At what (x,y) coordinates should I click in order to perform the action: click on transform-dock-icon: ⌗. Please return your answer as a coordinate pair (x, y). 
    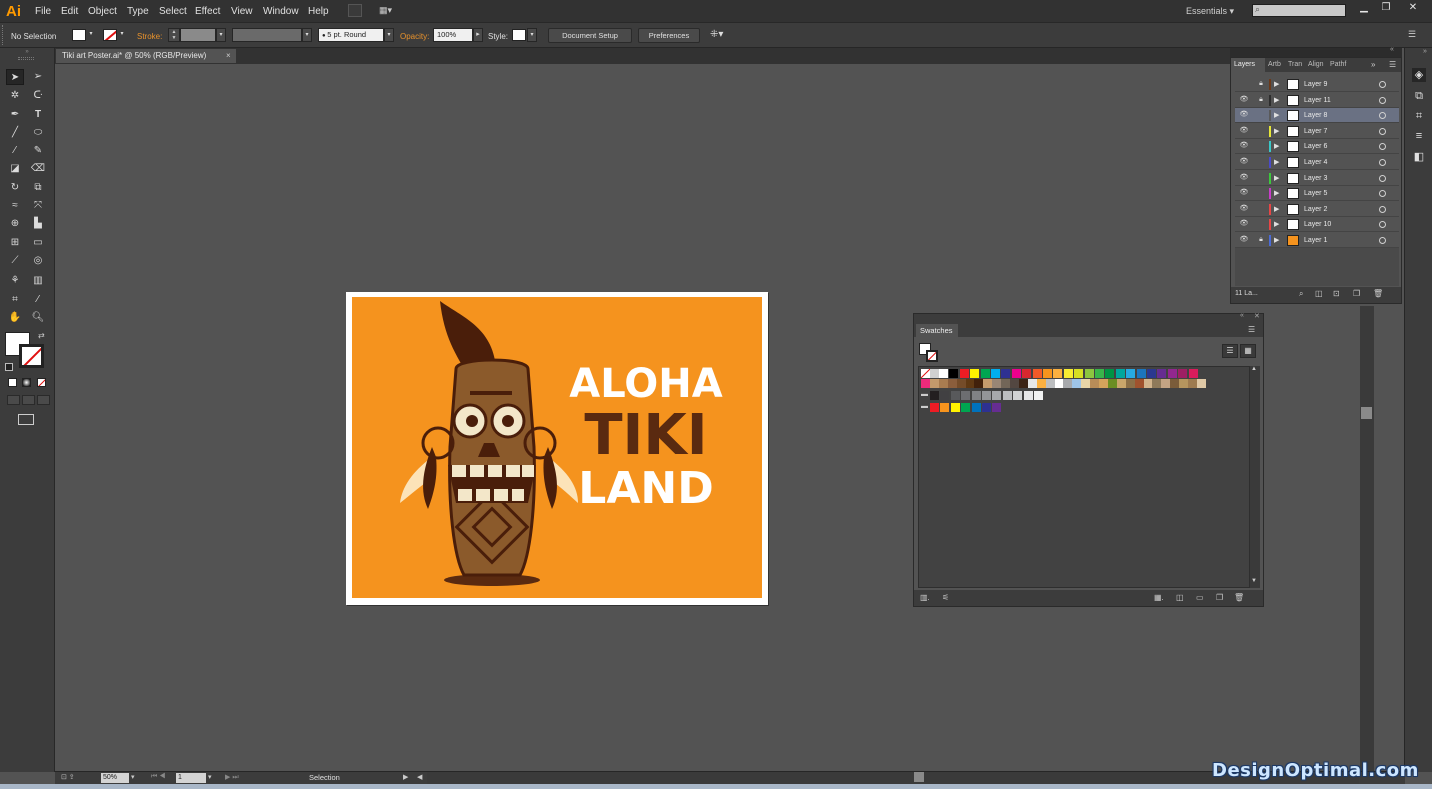
    Looking at the image, I should click on (1419, 116).